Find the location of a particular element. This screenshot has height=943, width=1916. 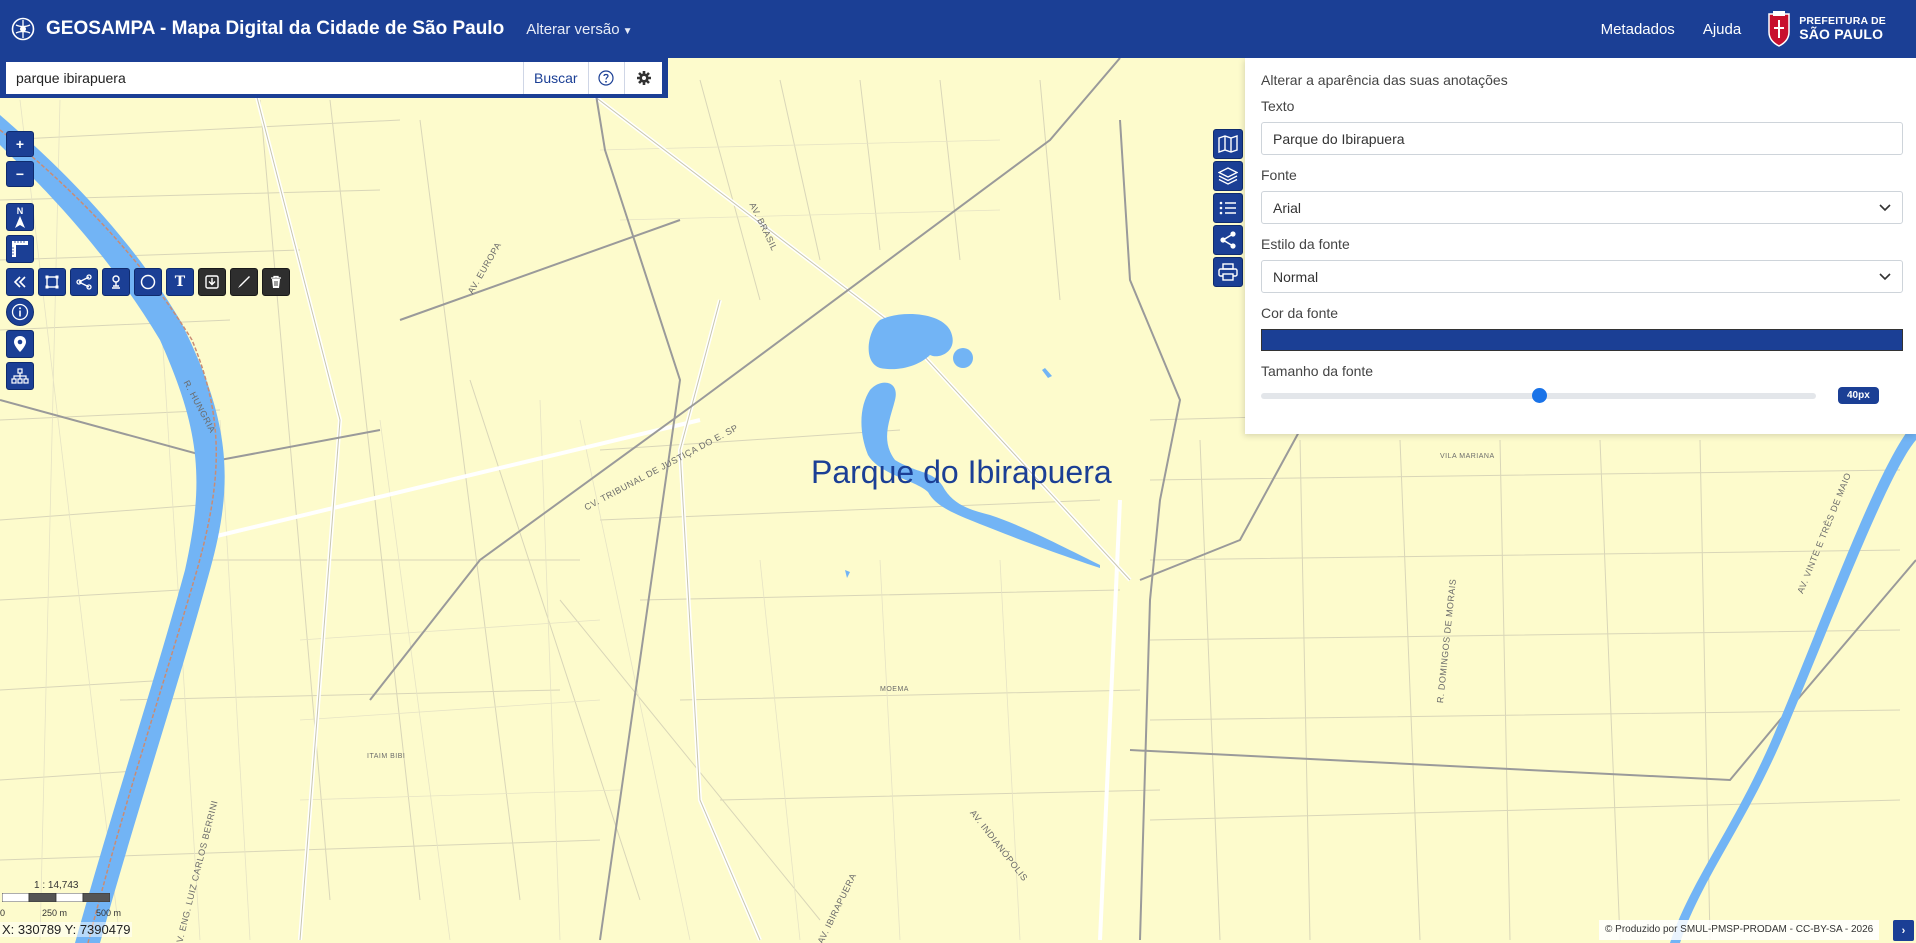

prefeitura-text-line2: SÃO PAULO is located at coordinates (1841, 34).